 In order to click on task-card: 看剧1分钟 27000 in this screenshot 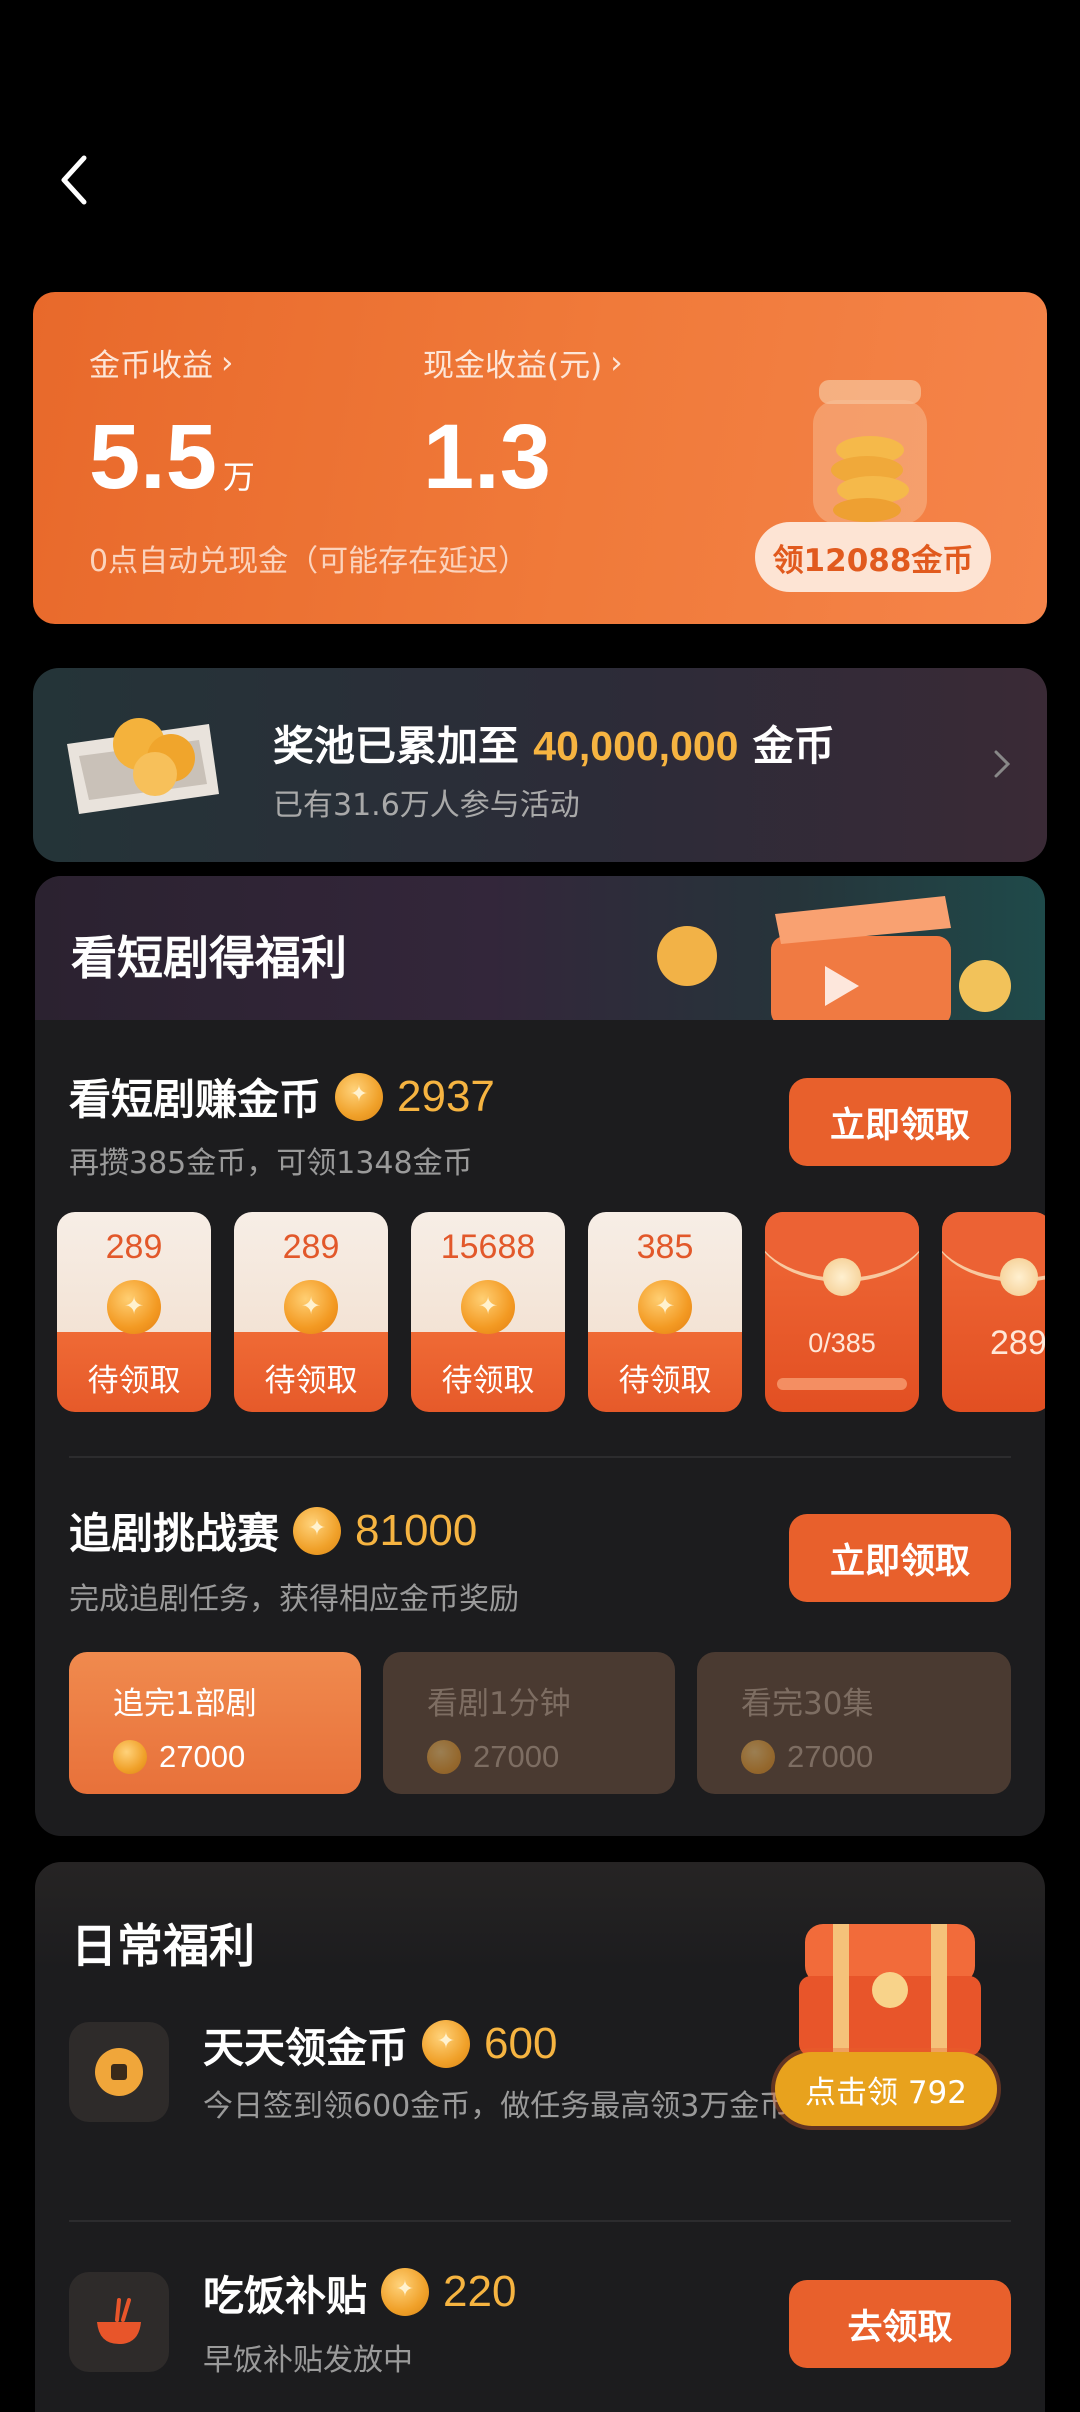, I will do `click(529, 1723)`.